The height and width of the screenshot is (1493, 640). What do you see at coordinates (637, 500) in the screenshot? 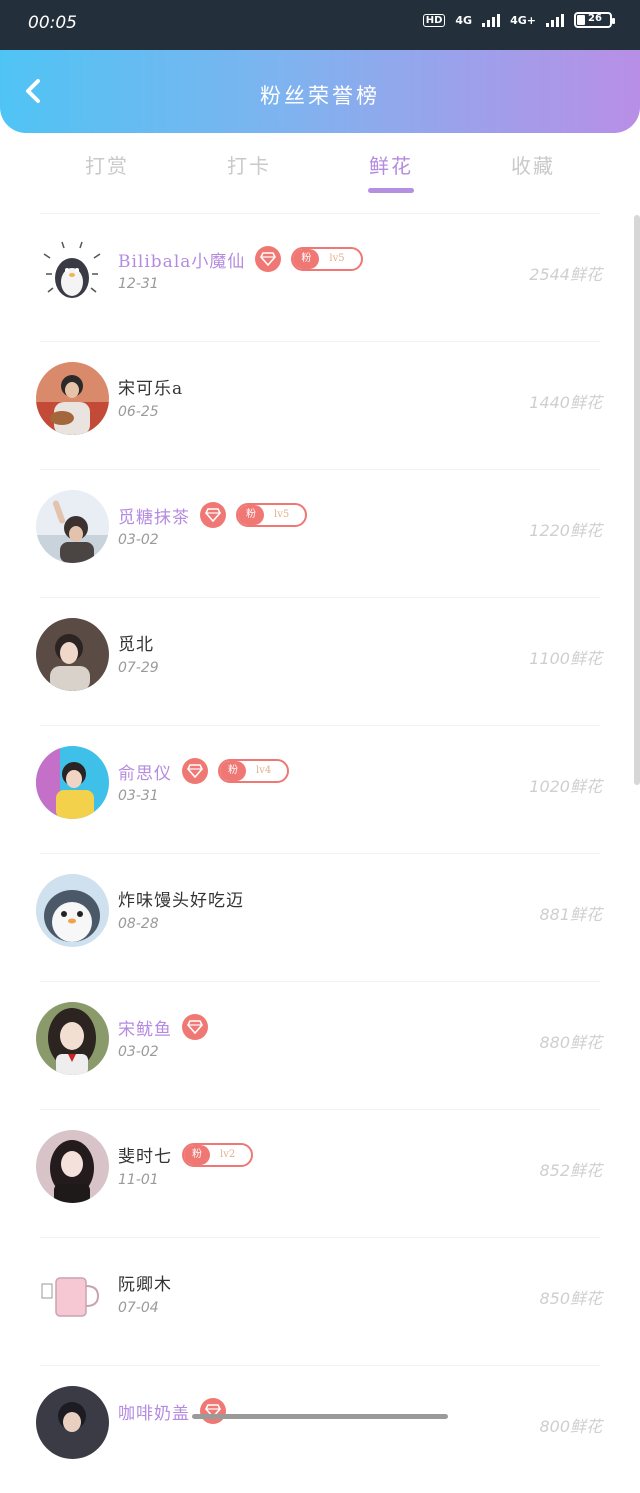
I see `scrollbar` at bounding box center [637, 500].